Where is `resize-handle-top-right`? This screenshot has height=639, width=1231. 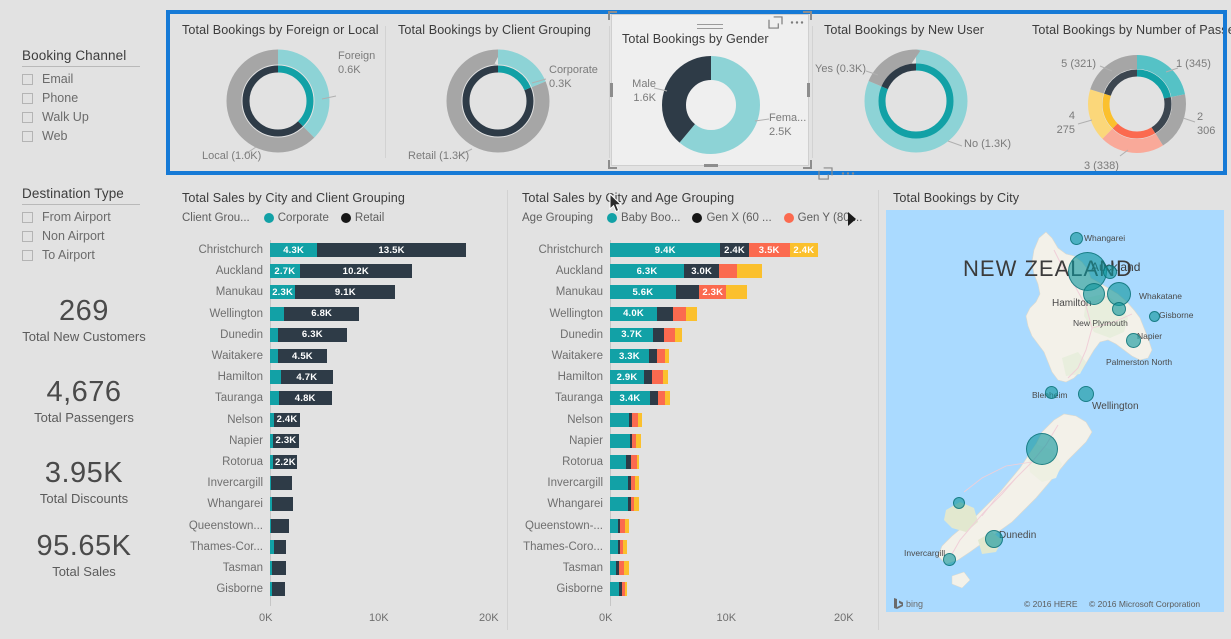
resize-handle-top-right is located at coordinates (807, 15).